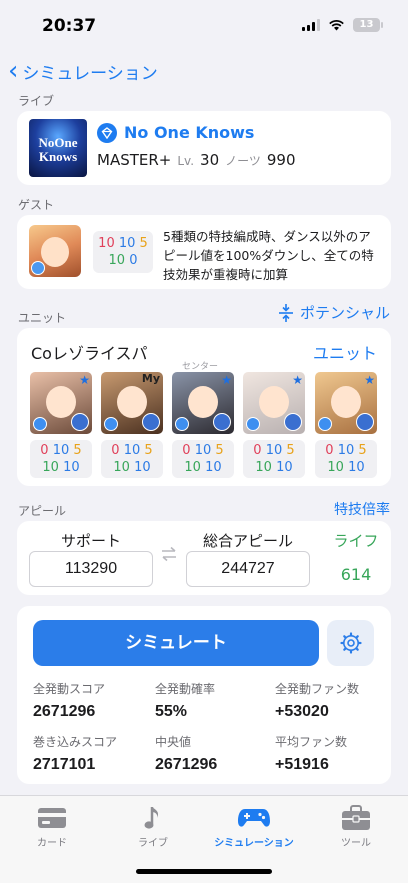  What do you see at coordinates (248, 569) in the screenshot?
I see `total-appeal-field: 244727` at bounding box center [248, 569].